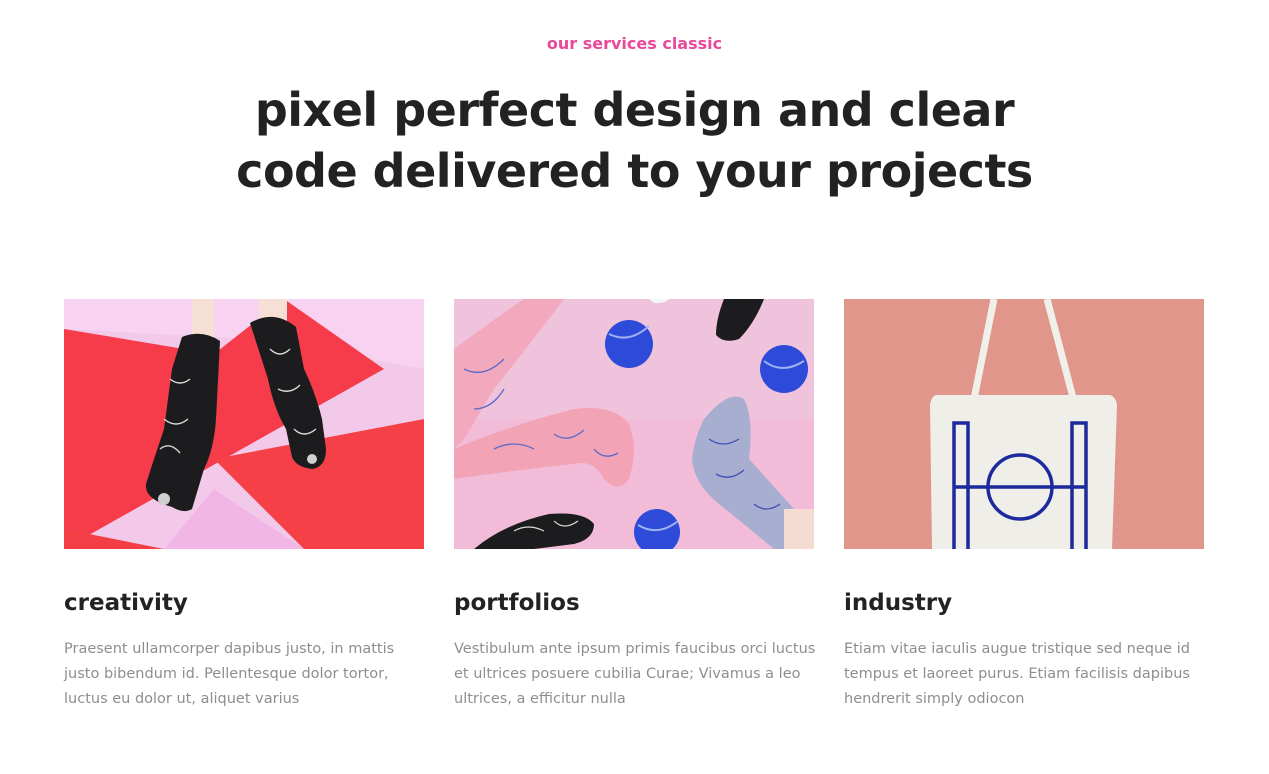 The width and height of the screenshot is (1269, 774). What do you see at coordinates (634, 43) in the screenshot?
I see `section-eyebrow: our services classic` at bounding box center [634, 43].